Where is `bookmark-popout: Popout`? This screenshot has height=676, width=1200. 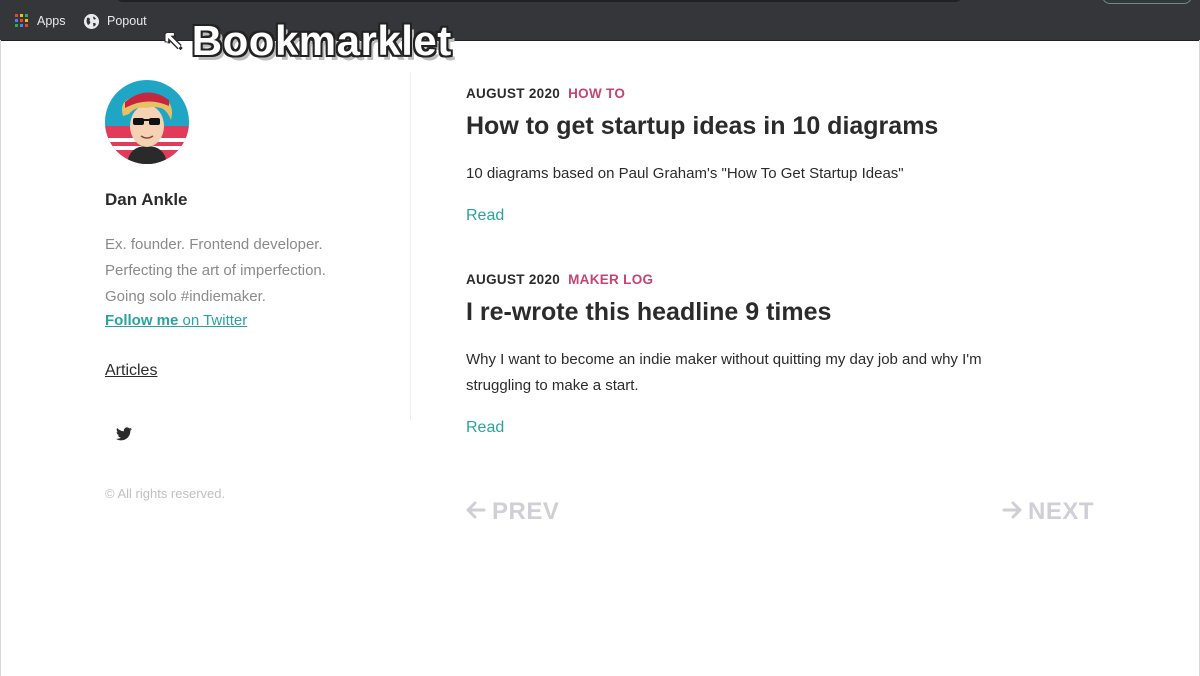 bookmark-popout: Popout is located at coordinates (115, 21).